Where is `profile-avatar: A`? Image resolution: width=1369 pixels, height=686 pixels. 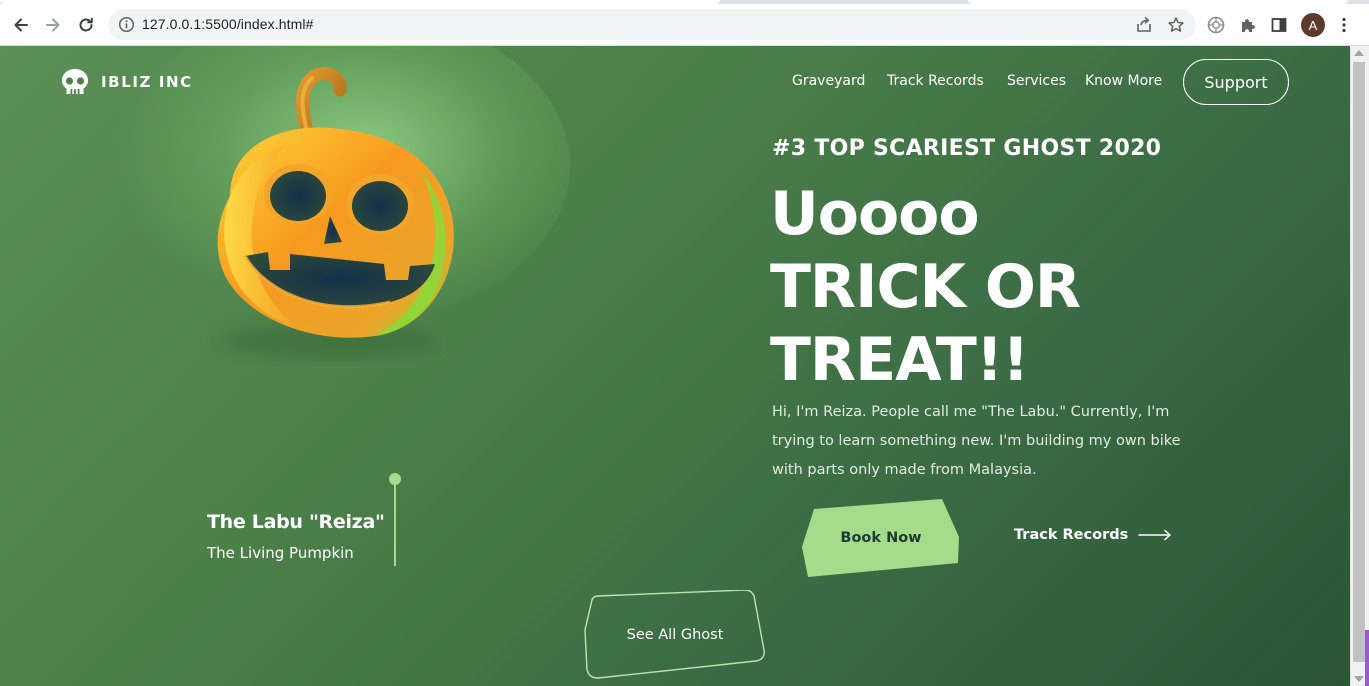
profile-avatar: A is located at coordinates (1313, 25).